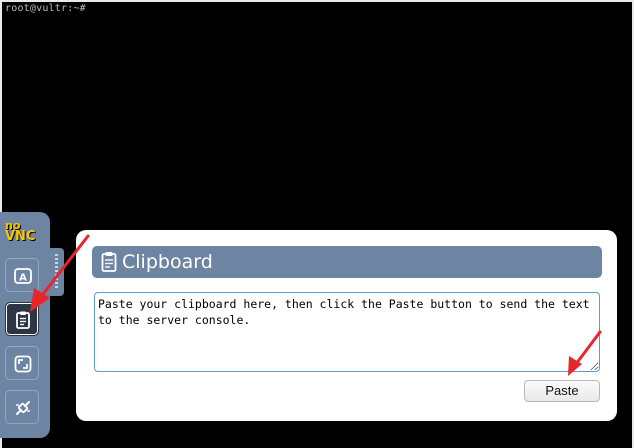  What do you see at coordinates (109, 262) in the screenshot?
I see `clipboard-header-icon` at bounding box center [109, 262].